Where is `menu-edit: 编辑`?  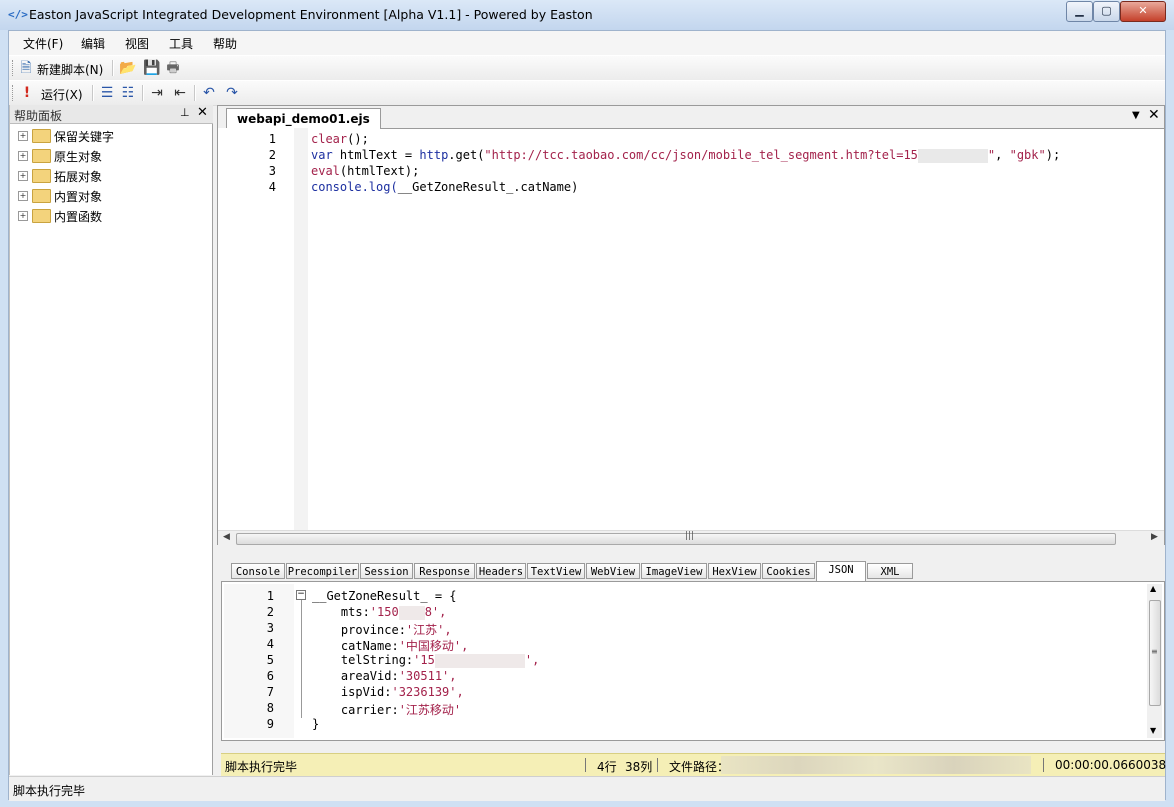 menu-edit: 编辑 is located at coordinates (93, 43).